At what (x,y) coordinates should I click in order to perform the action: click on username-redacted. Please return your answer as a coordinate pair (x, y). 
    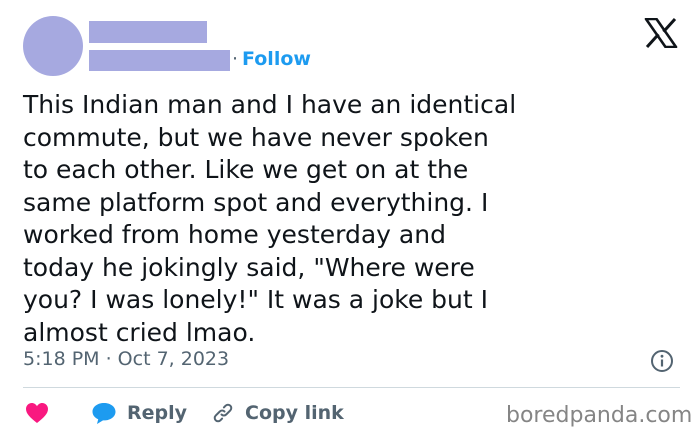
    Looking at the image, I should click on (159, 60).